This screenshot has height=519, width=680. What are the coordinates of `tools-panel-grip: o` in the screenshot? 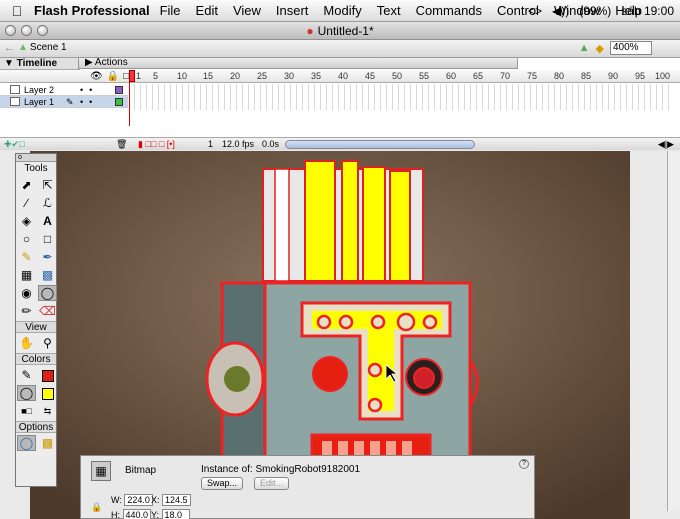 It's located at (36, 158).